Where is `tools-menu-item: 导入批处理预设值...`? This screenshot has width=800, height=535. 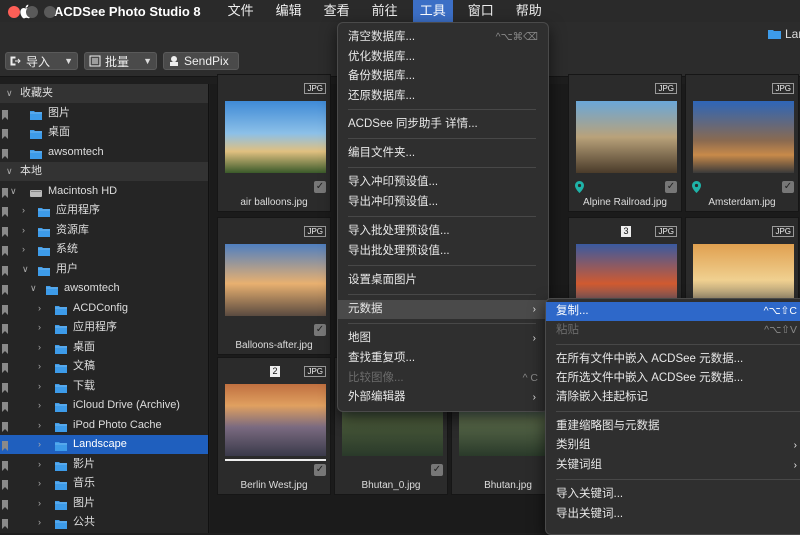 tools-menu-item: 导入批处理预设值... is located at coordinates (442, 231).